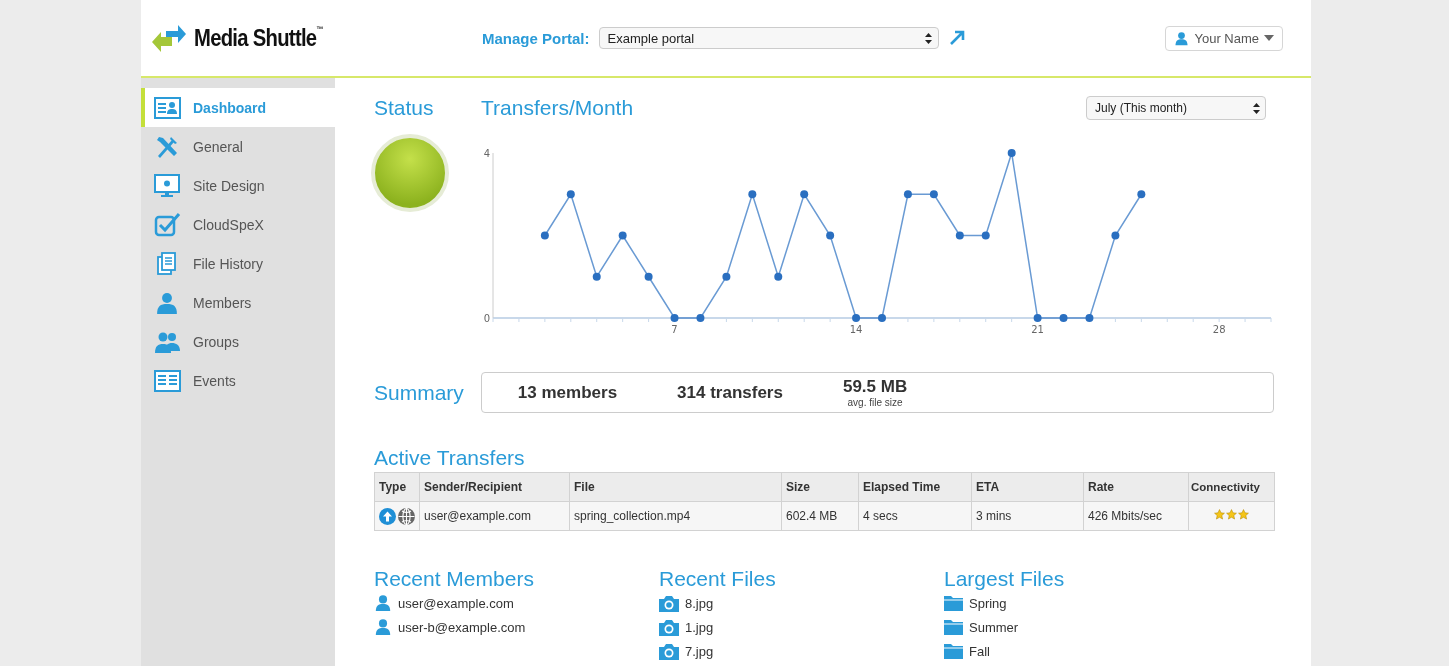 The height and width of the screenshot is (666, 1449). What do you see at coordinates (956, 38) in the screenshot?
I see `external-link-icon` at bounding box center [956, 38].